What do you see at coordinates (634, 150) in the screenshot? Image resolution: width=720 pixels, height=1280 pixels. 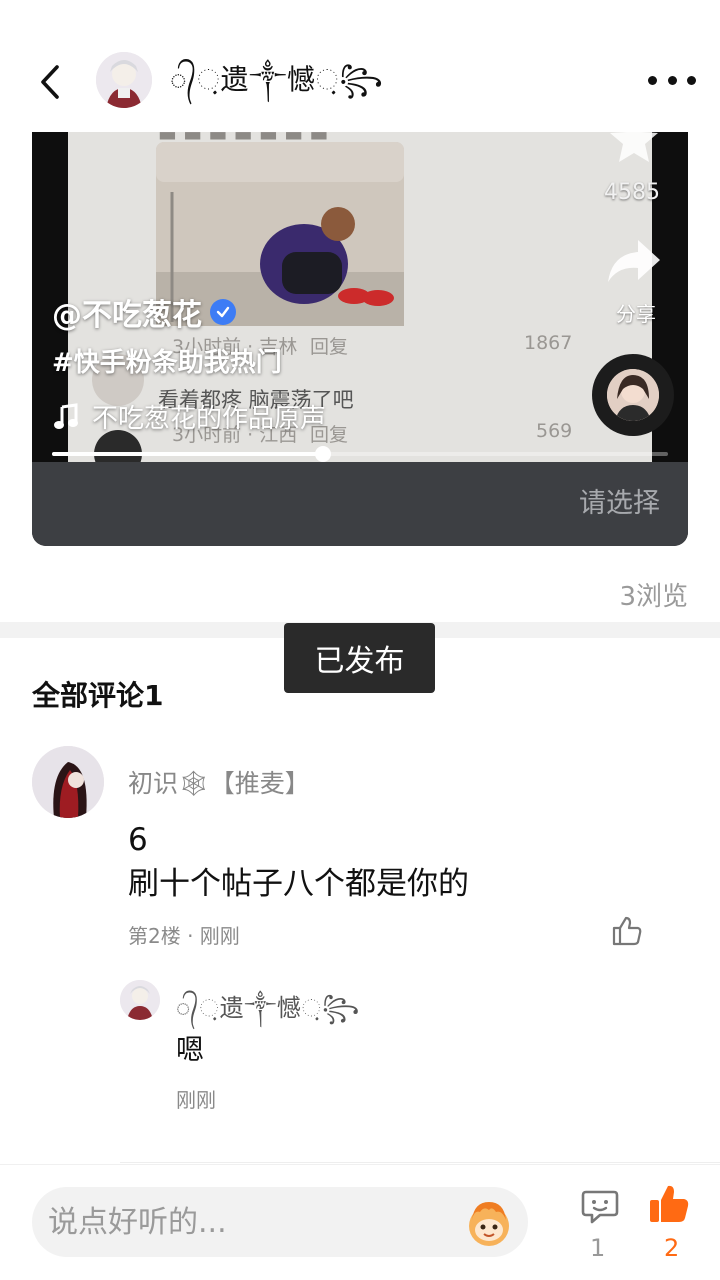 I see `star-icon` at bounding box center [634, 150].